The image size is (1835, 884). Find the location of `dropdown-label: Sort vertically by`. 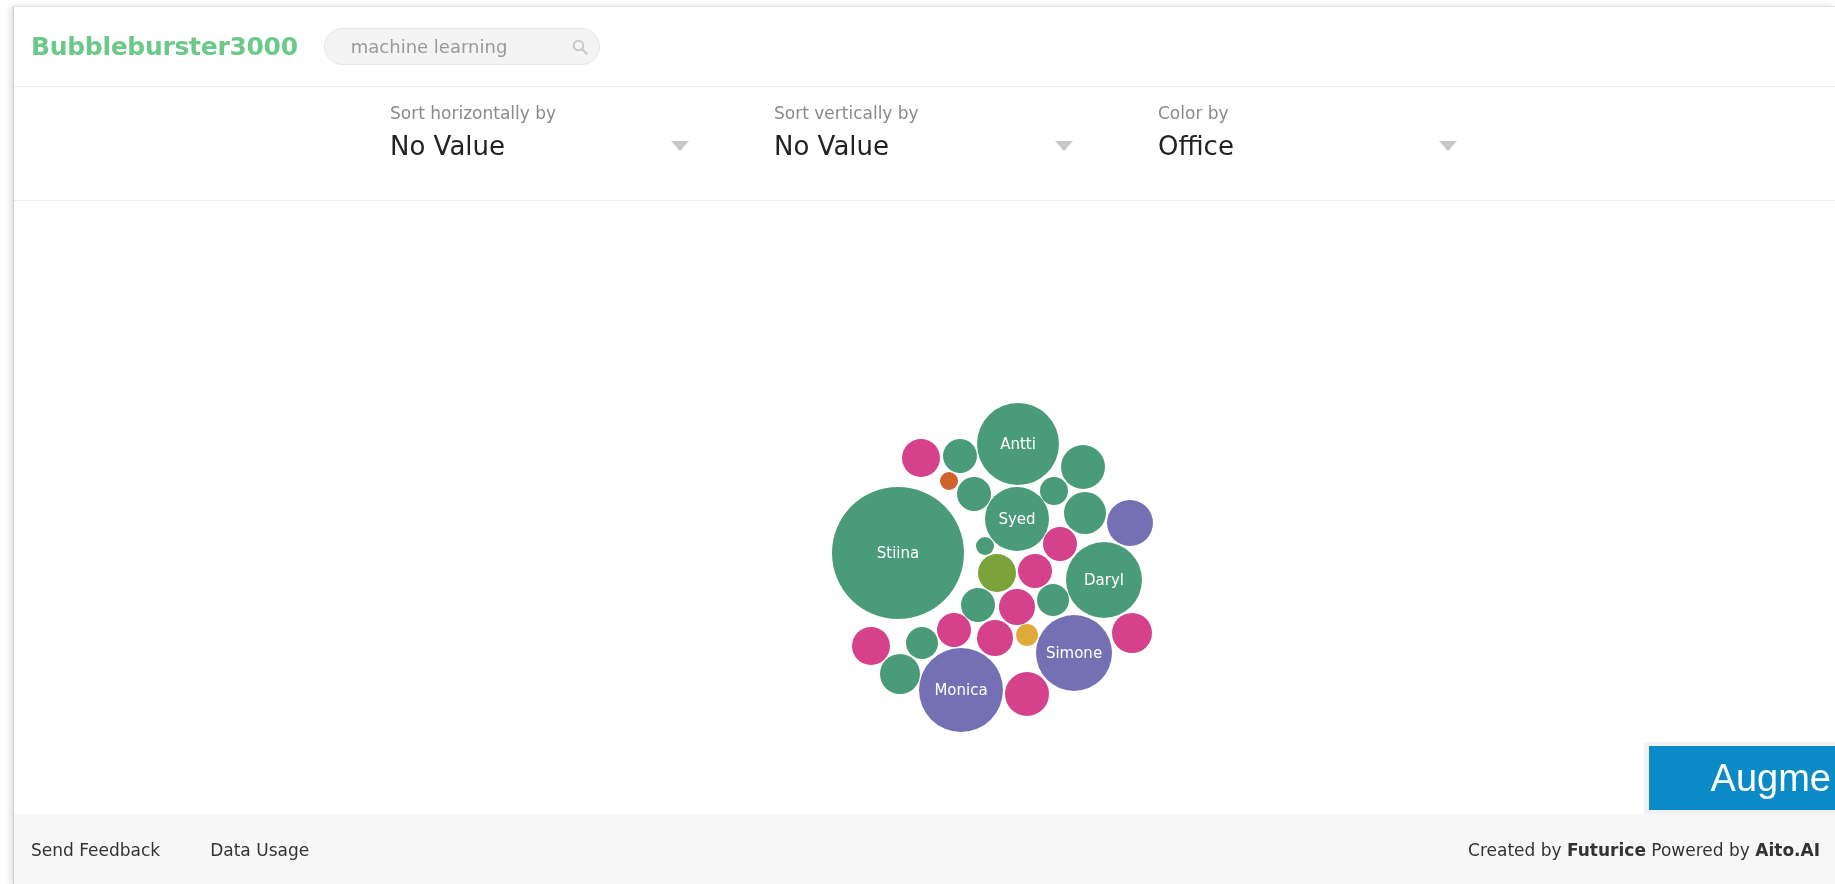

dropdown-label: Sort vertically by is located at coordinates (847, 113).